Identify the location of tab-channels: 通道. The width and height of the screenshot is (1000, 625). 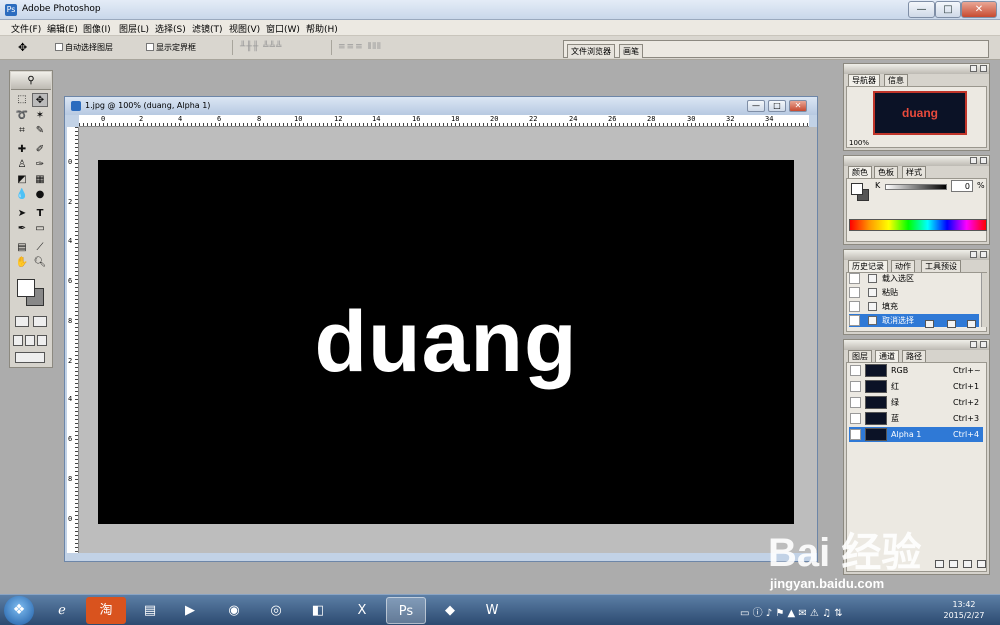
(887, 356).